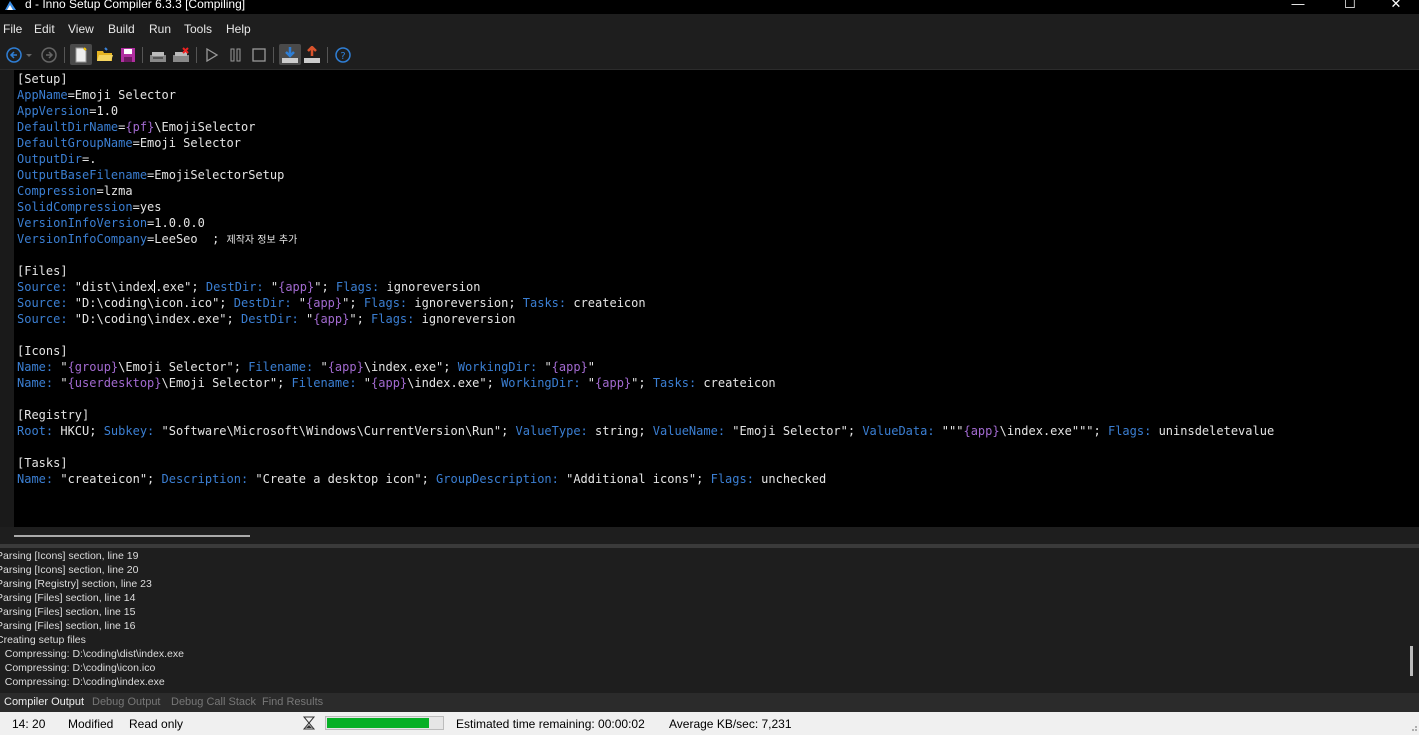 The width and height of the screenshot is (1419, 735). What do you see at coordinates (290, 54) in the screenshot?
I see `target-setup-icon` at bounding box center [290, 54].